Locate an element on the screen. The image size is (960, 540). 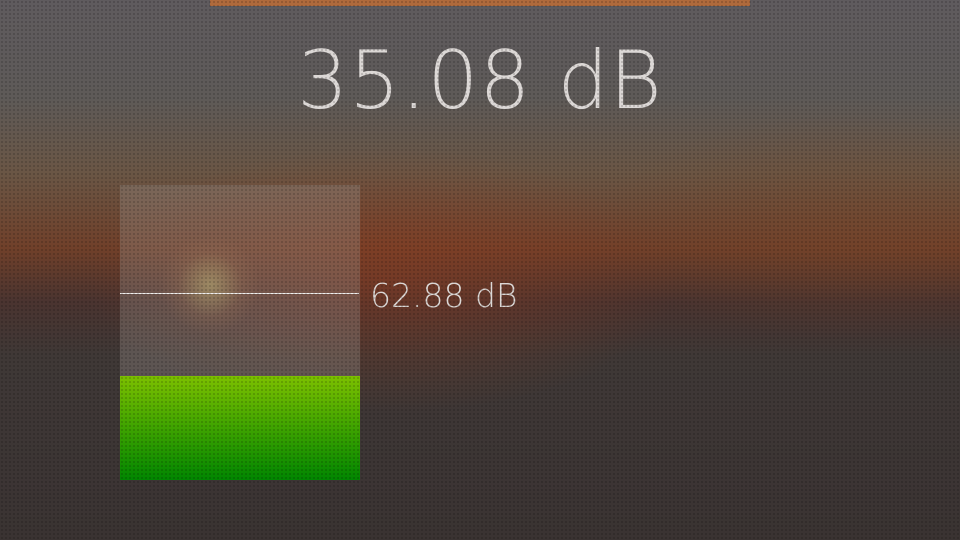
meter-level-fill is located at coordinates (240, 427).